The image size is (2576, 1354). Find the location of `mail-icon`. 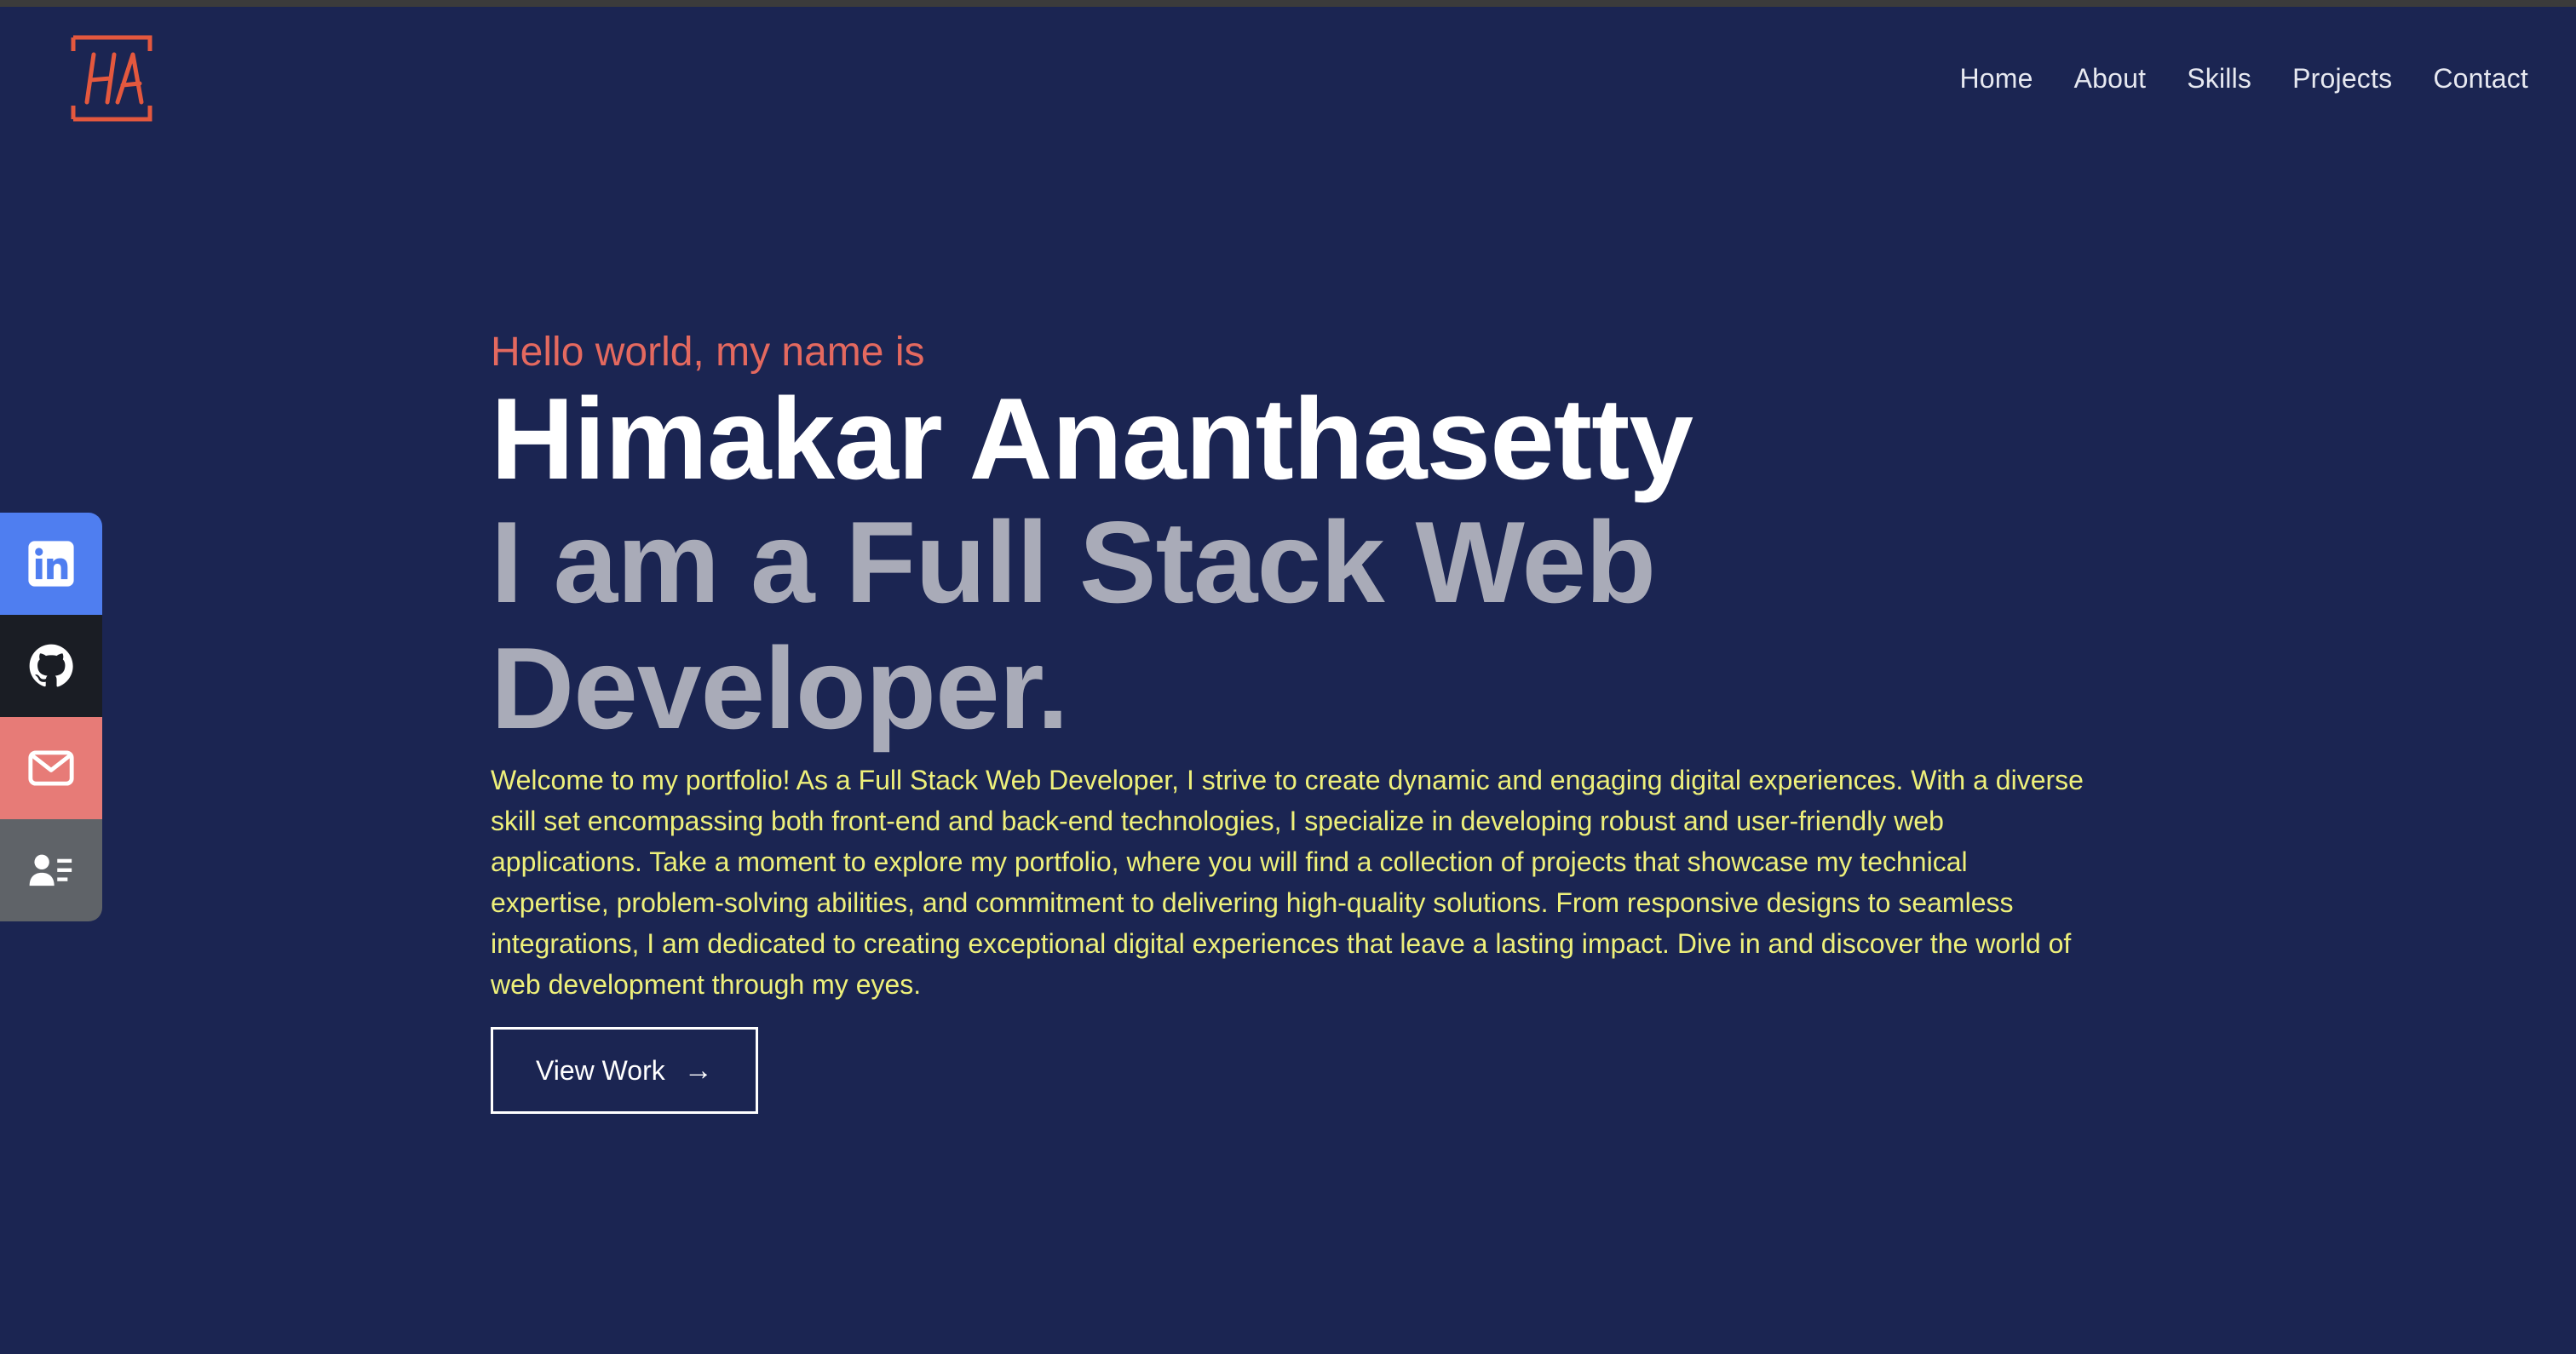

mail-icon is located at coordinates (51, 768).